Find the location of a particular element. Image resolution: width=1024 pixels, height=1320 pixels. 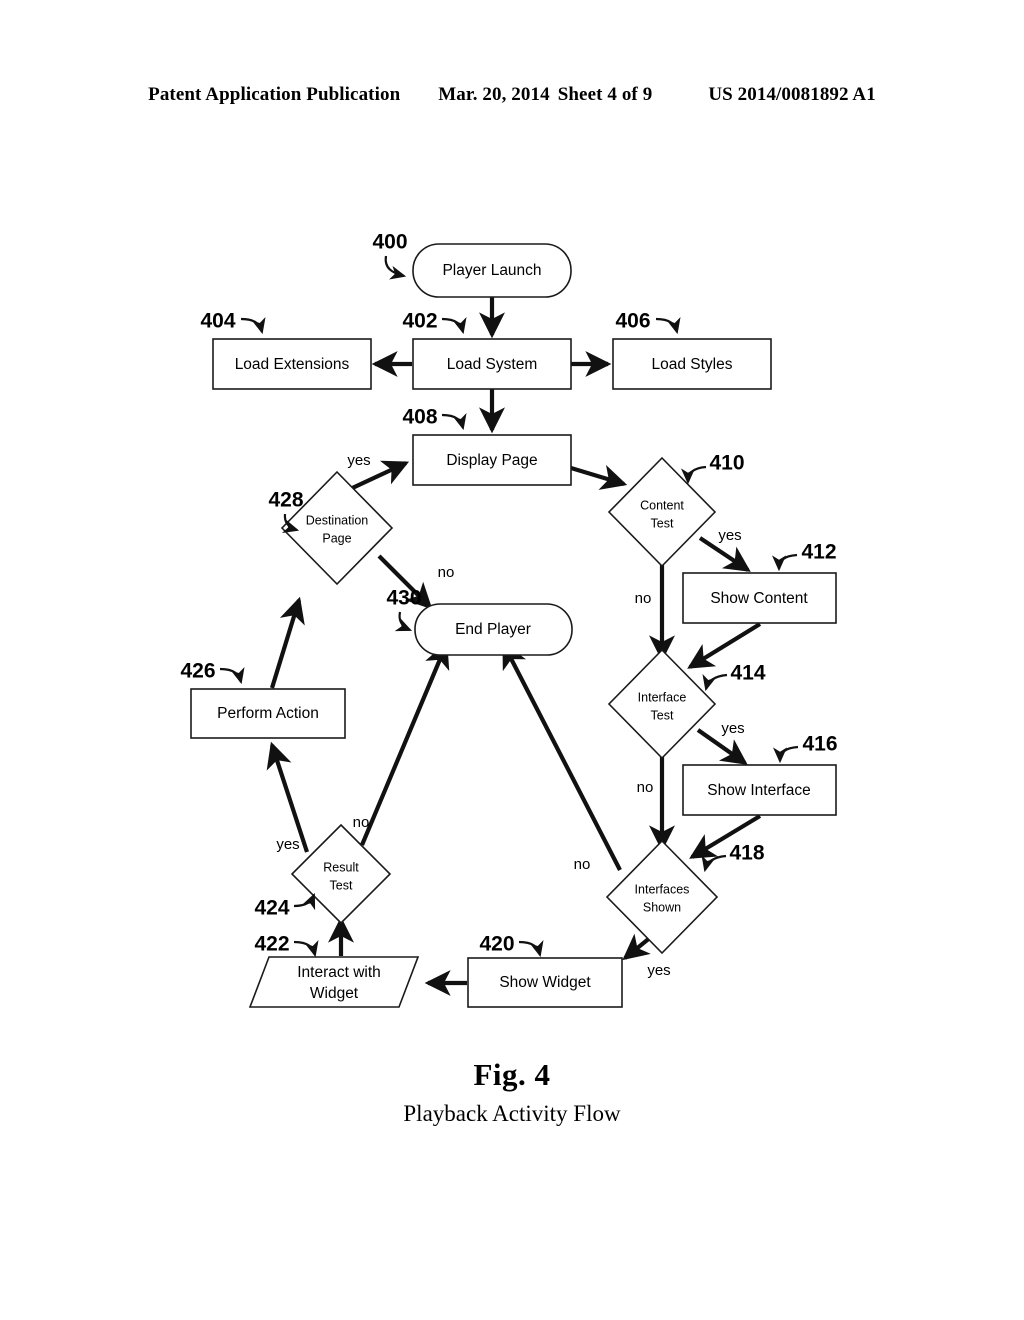

ref-num-428: 428 is located at coordinates (285, 500).